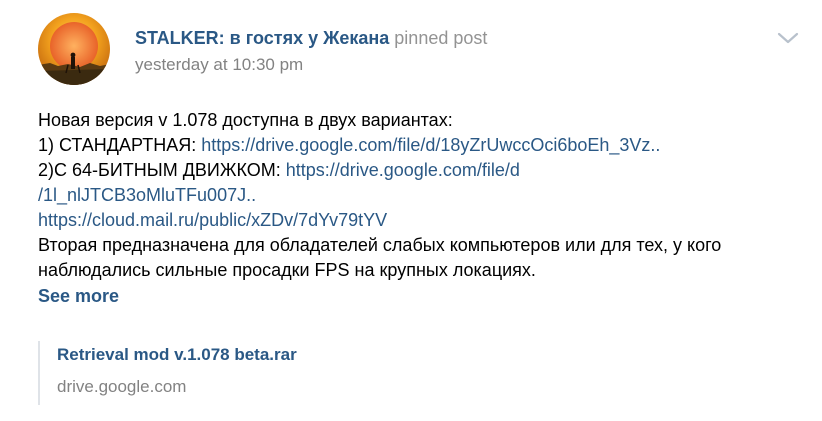  What do you see at coordinates (403, 170) in the screenshot?
I see `download-link-64bit: https://drive.google.com/file/d` at bounding box center [403, 170].